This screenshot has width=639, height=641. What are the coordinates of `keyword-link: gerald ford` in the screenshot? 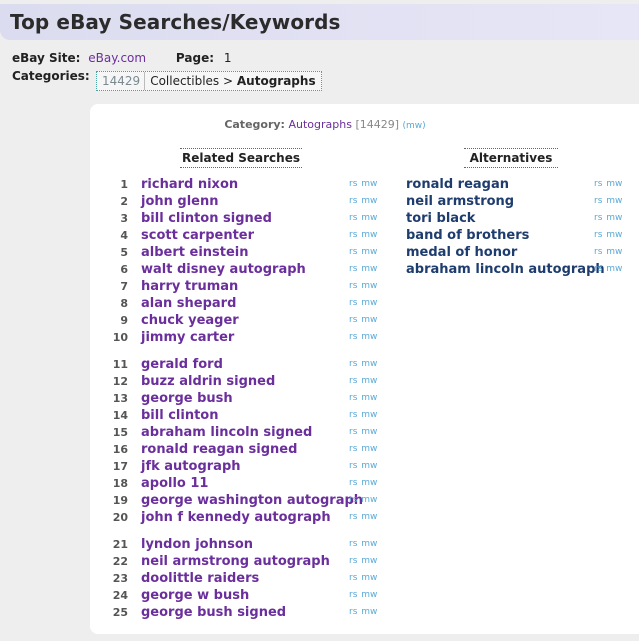 It's located at (182, 364).